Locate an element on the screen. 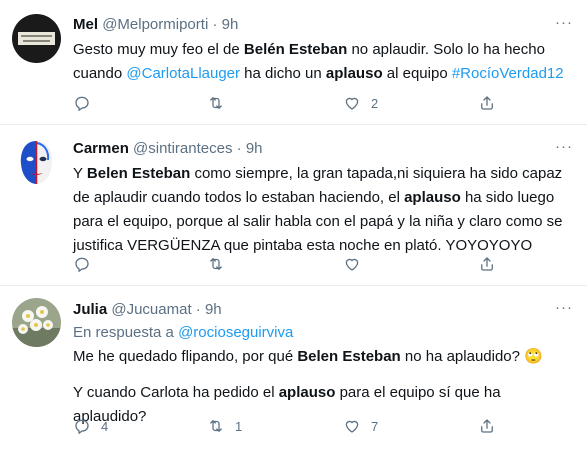 This screenshot has height=450, width=587. text-segment: no ha aplaudido? 🙄 is located at coordinates (471, 356).